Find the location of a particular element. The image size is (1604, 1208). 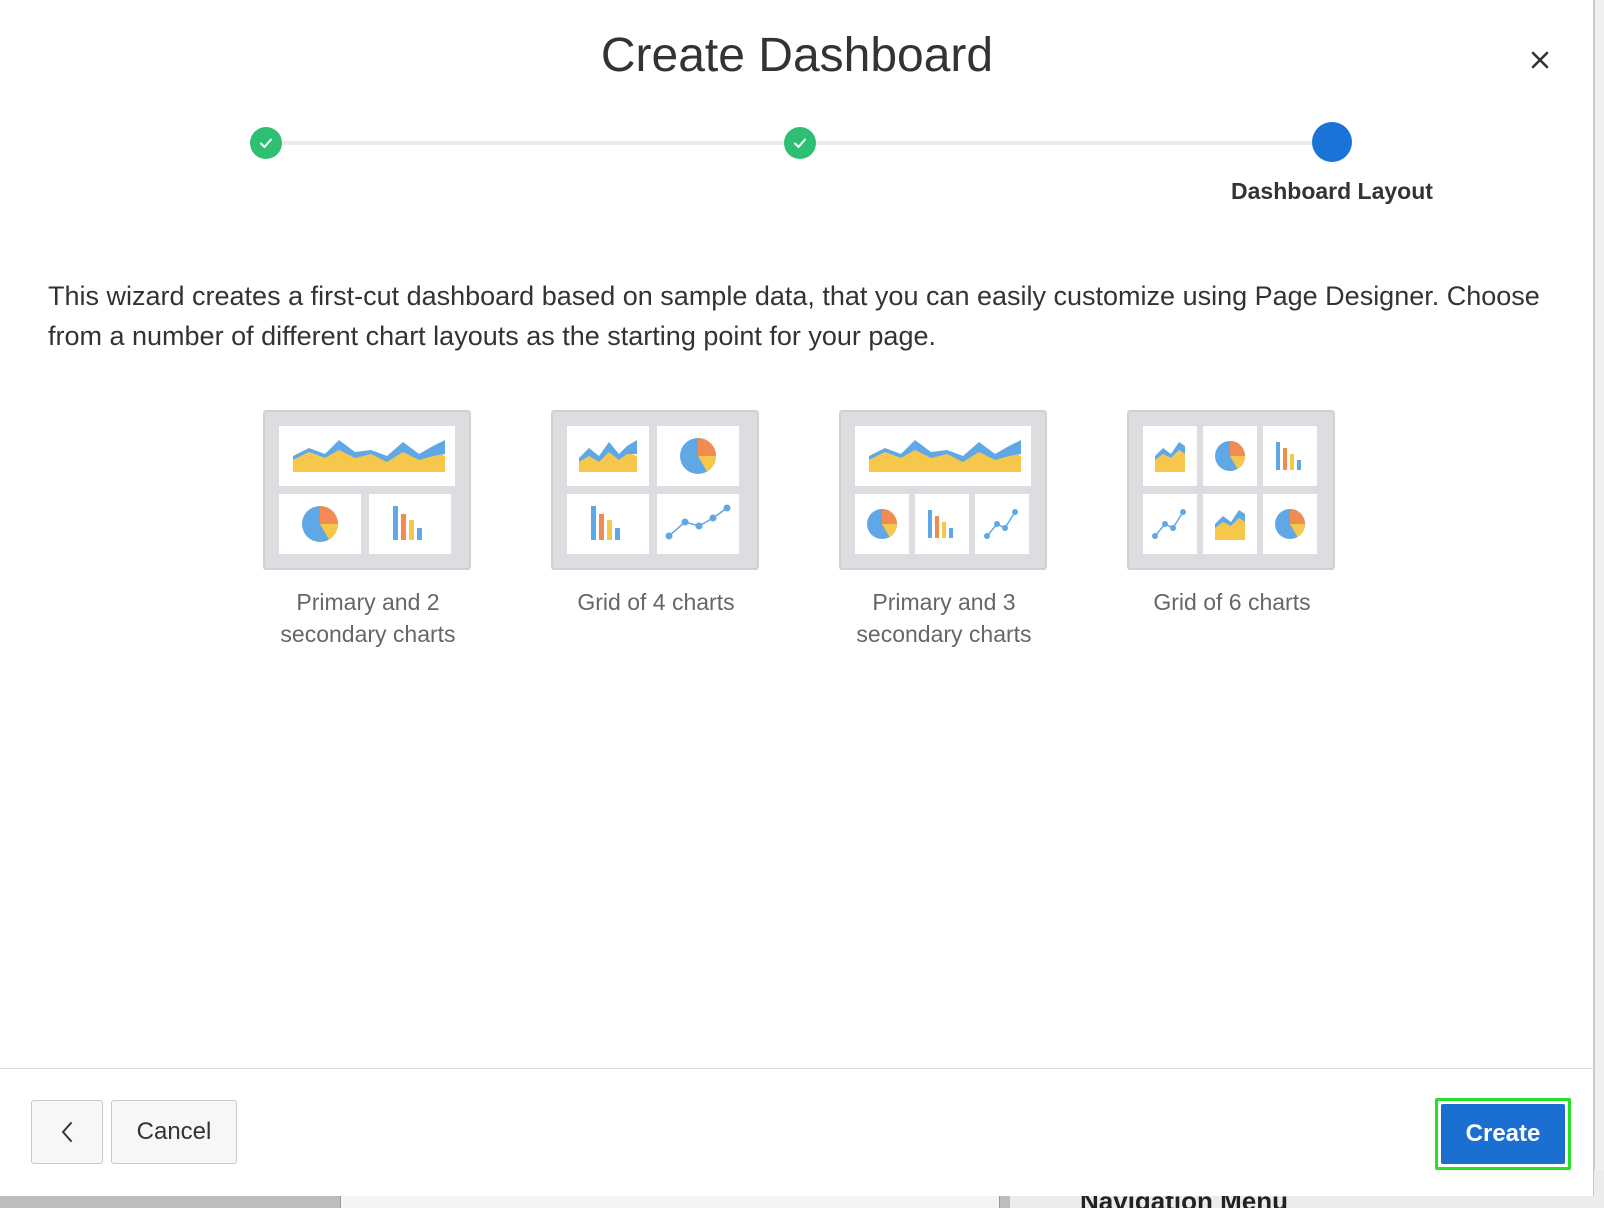

cancel-button: Cancel is located at coordinates (174, 1132).